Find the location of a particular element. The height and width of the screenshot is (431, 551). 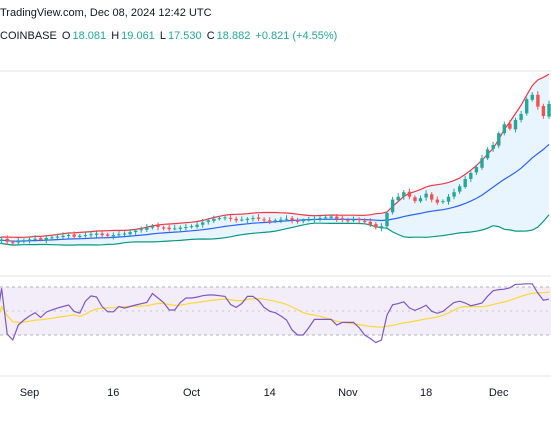

time-axis-label: Nov is located at coordinates (348, 393).